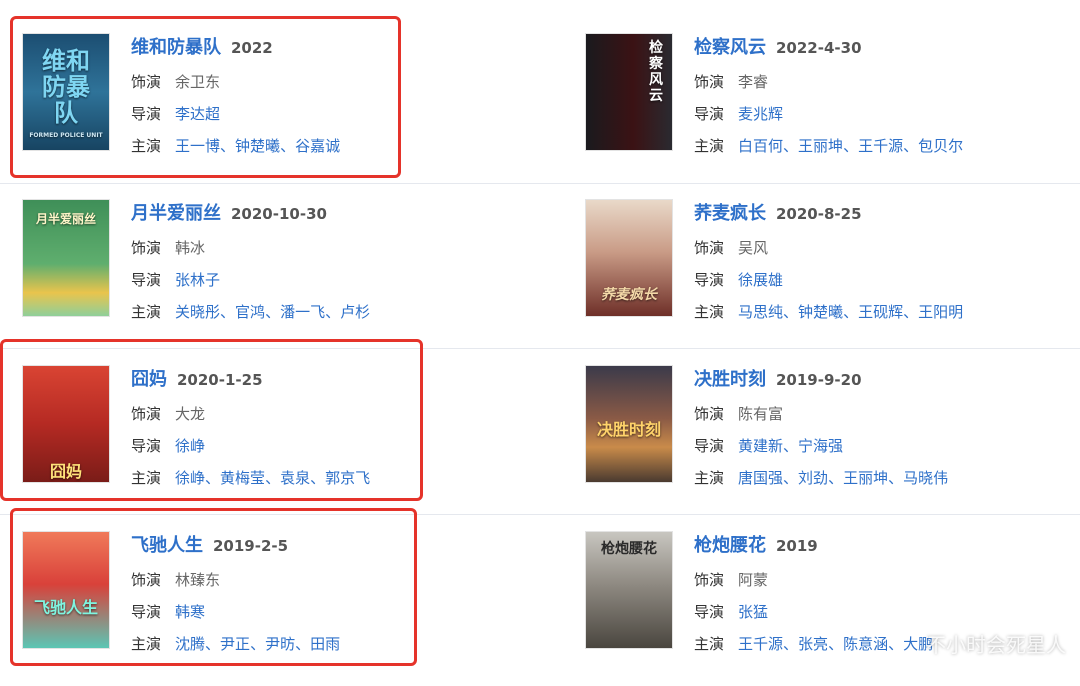 This screenshot has width=1080, height=686. What do you see at coordinates (925, 477) in the screenshot?
I see `cast-link: 马晓伟` at bounding box center [925, 477].